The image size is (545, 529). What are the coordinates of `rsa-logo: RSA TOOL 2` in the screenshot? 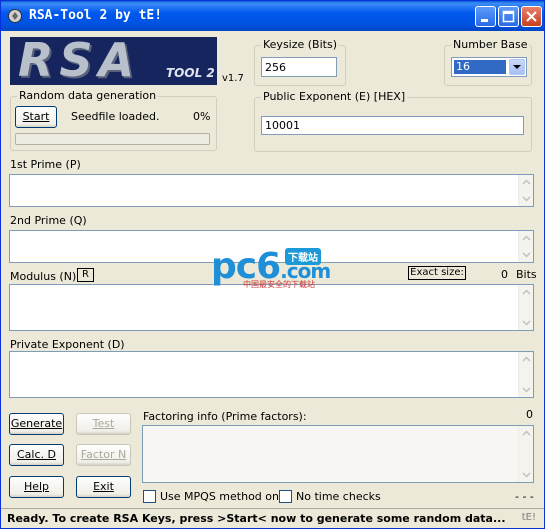 It's located at (113, 61).